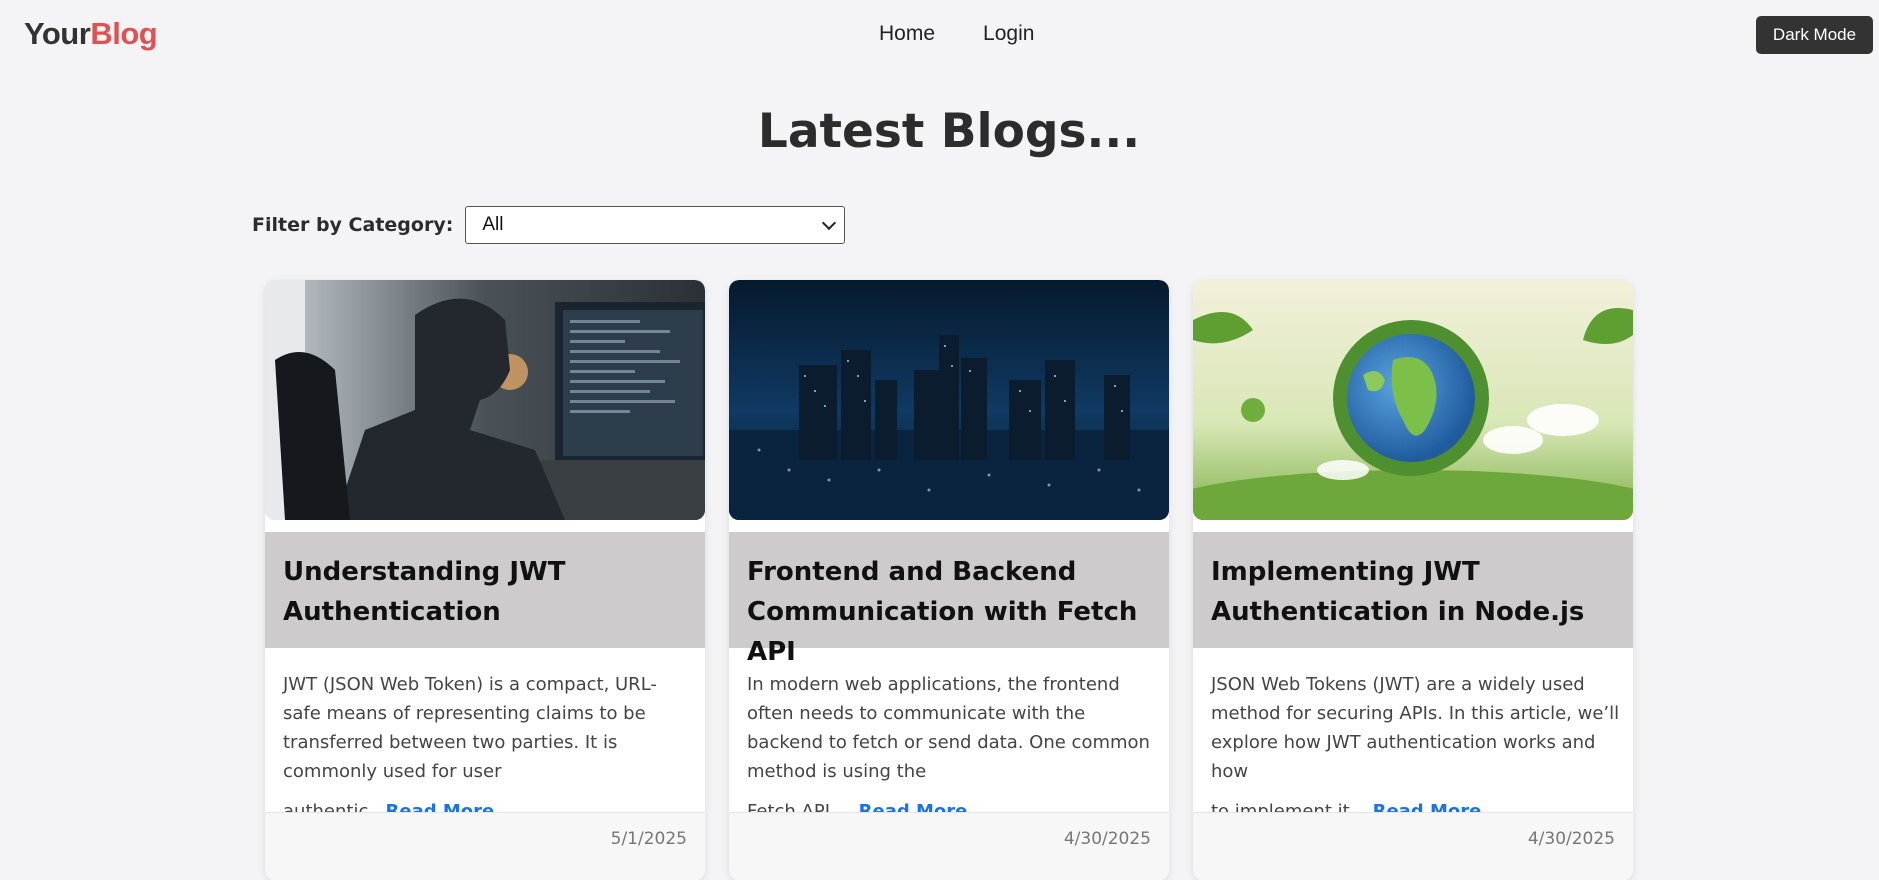 This screenshot has height=880, width=1879. What do you see at coordinates (1008, 34) in the screenshot?
I see `nav-link-login: Login` at bounding box center [1008, 34].